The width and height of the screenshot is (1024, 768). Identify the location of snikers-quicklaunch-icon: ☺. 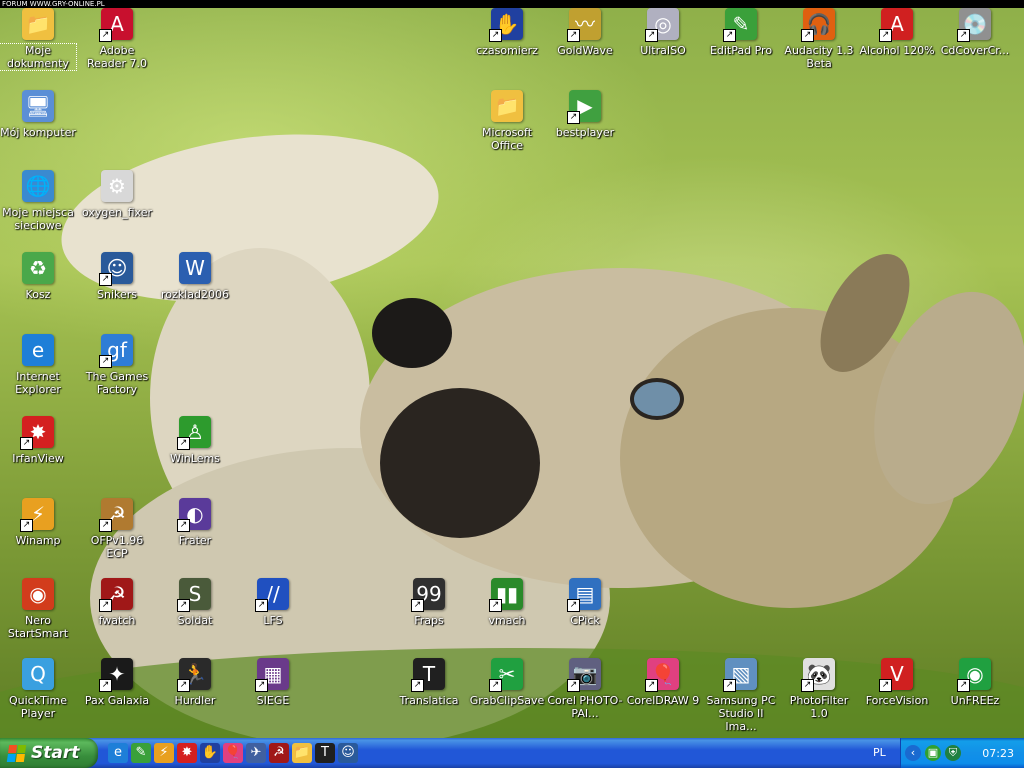
(348, 753).